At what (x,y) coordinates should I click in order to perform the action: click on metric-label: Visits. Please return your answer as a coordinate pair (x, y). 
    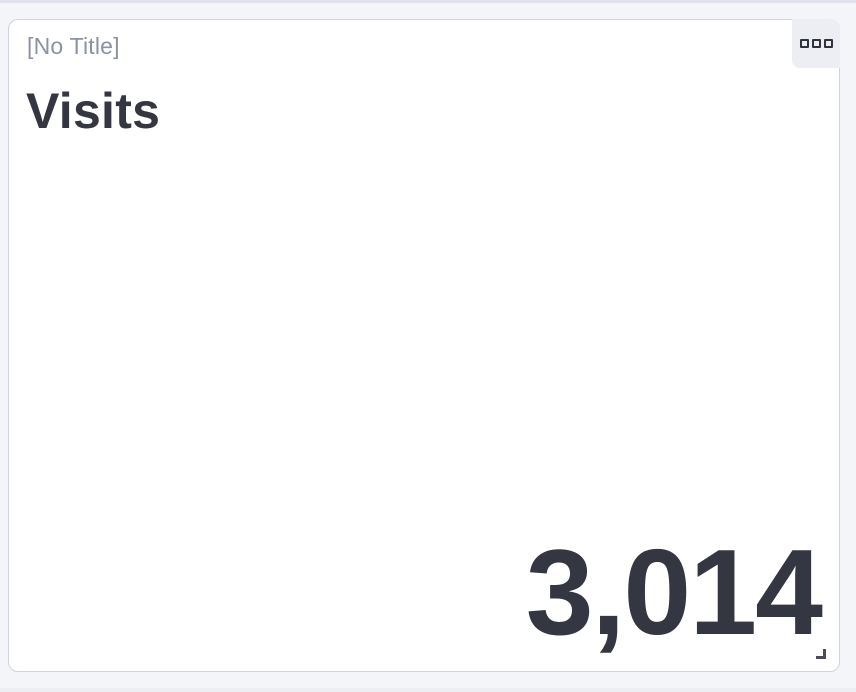
    Looking at the image, I should click on (93, 111).